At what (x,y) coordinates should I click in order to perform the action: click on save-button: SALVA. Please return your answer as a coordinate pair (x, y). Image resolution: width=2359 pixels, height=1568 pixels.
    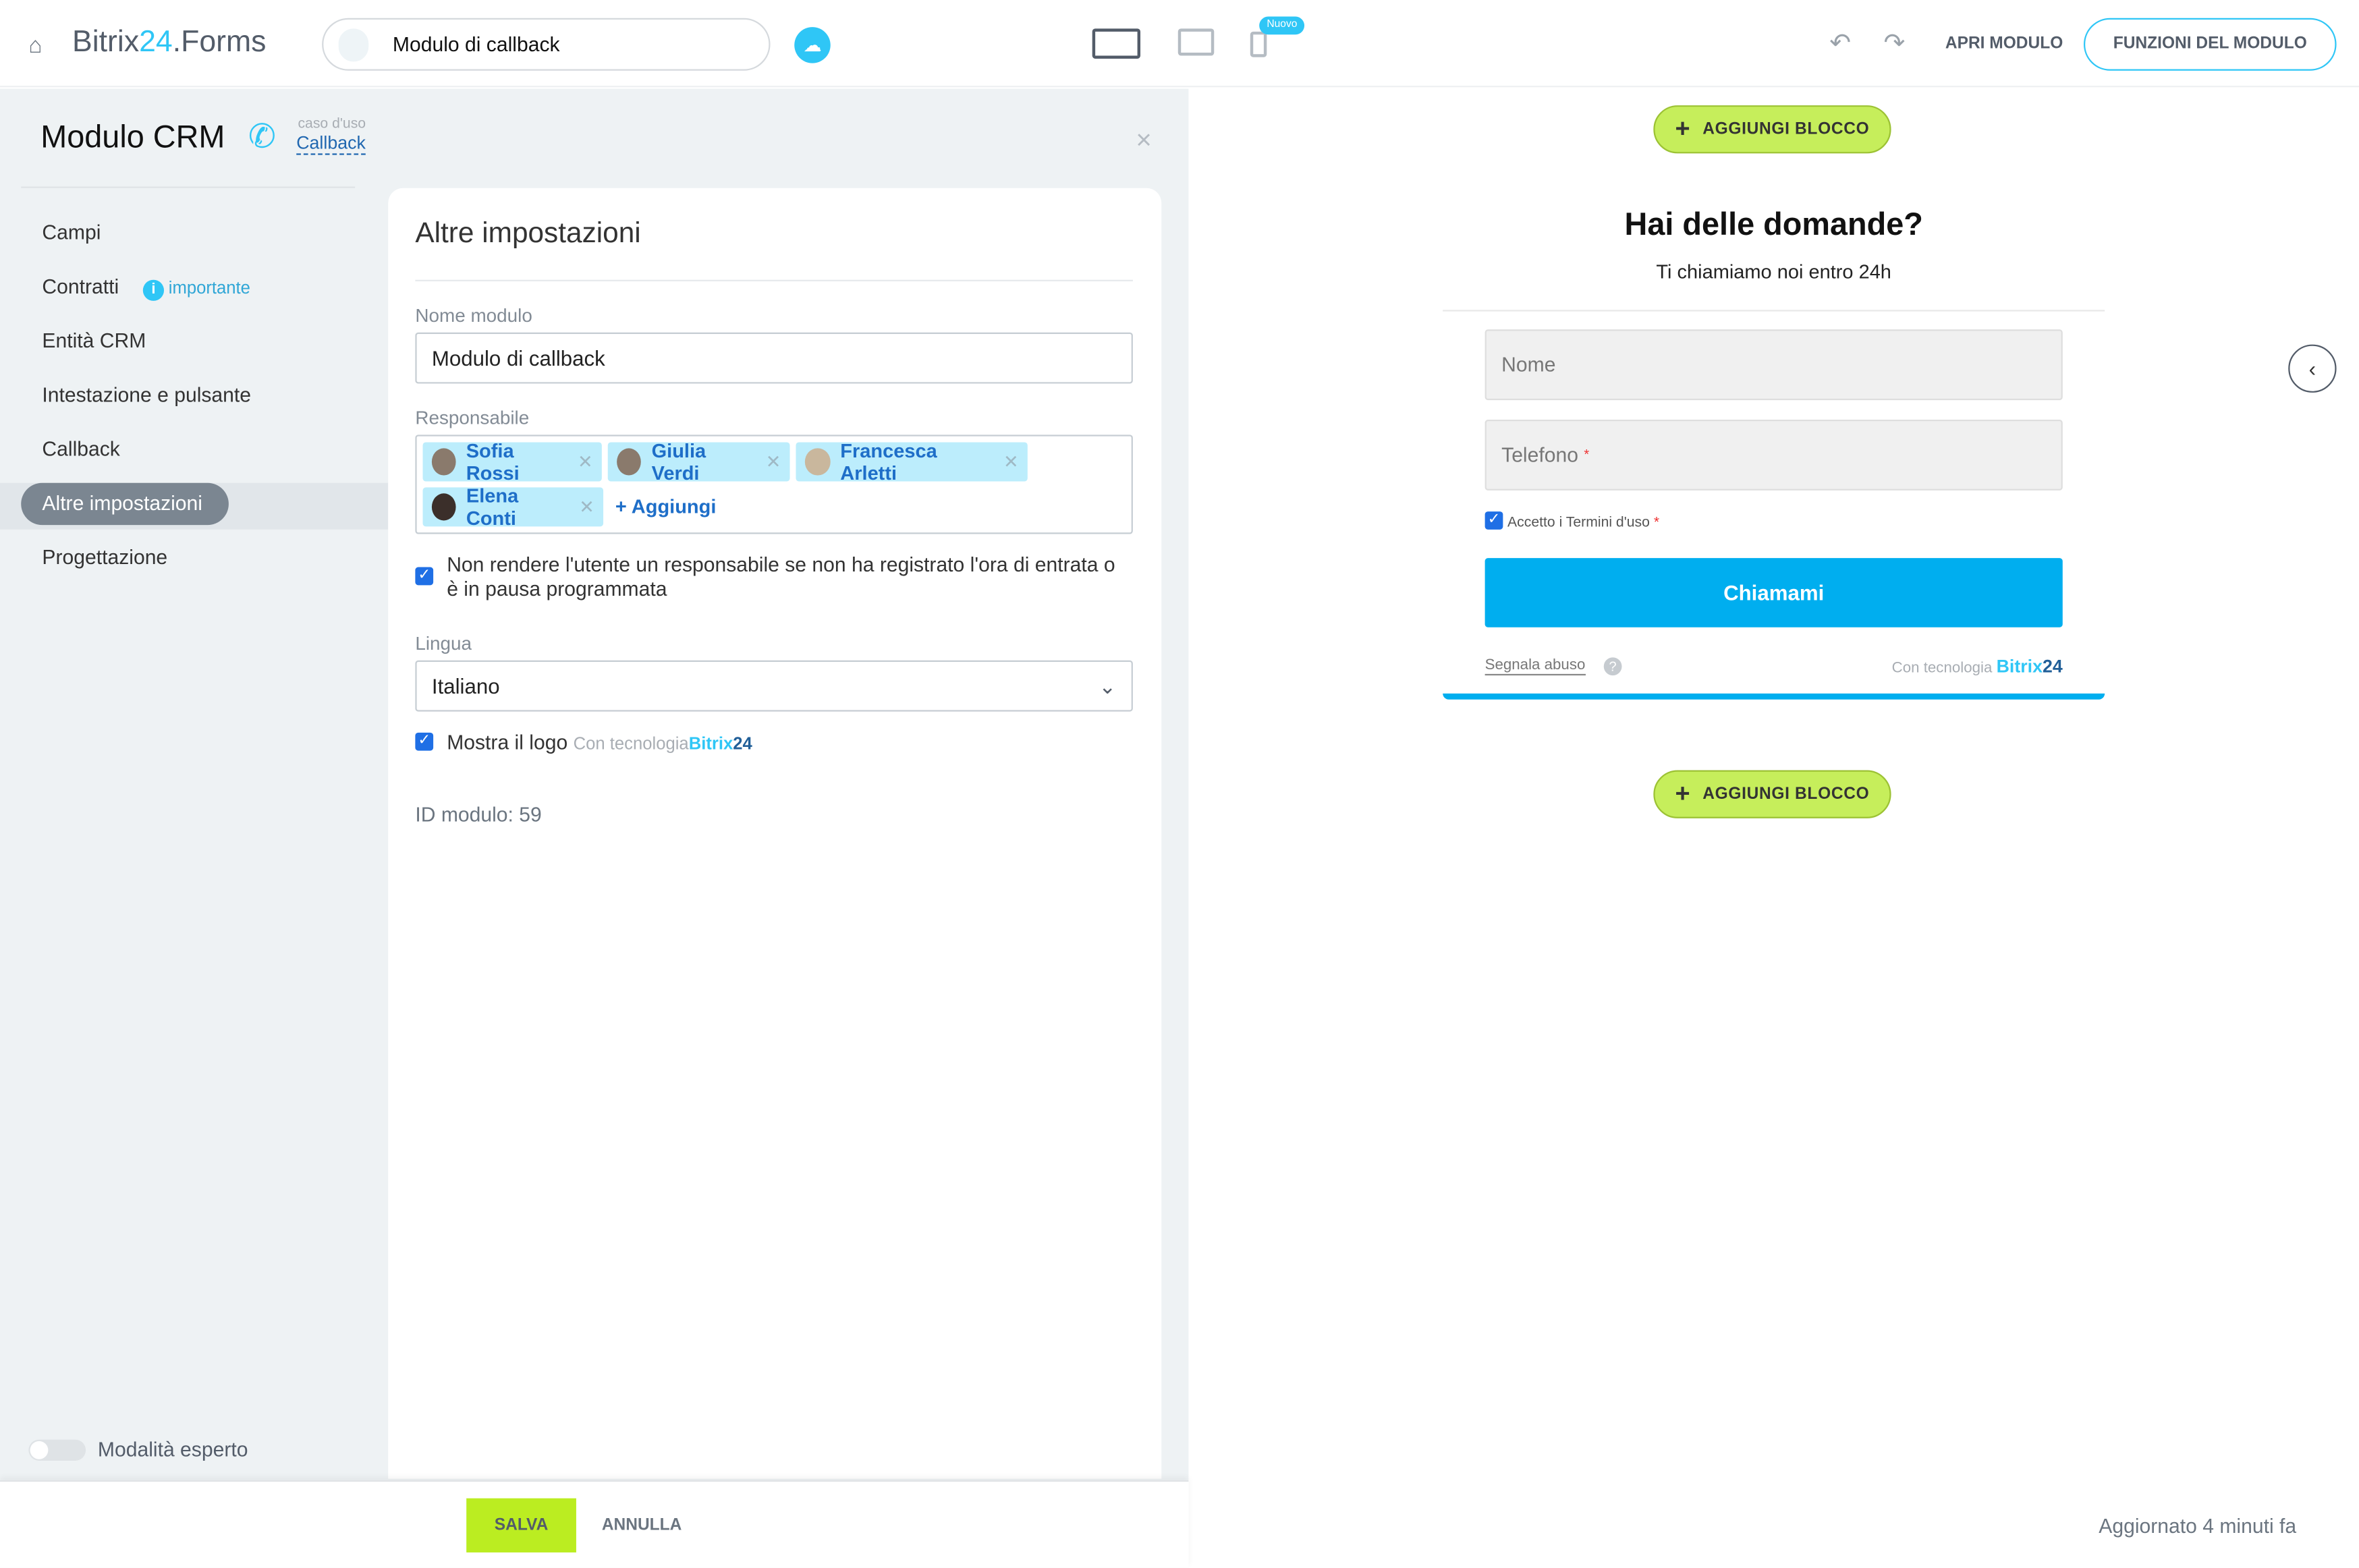
    Looking at the image, I should click on (521, 1525).